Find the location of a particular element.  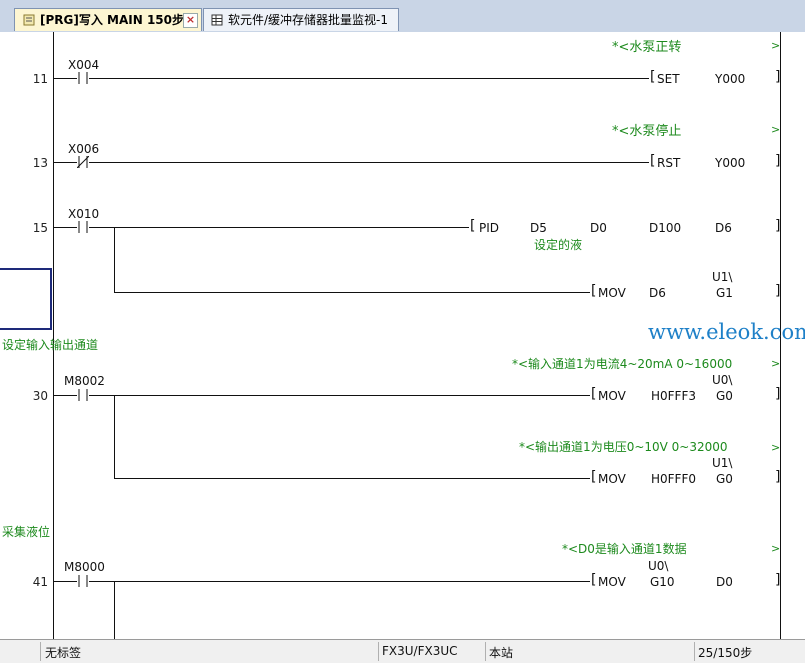

contact-label: X006 is located at coordinates (84, 149).